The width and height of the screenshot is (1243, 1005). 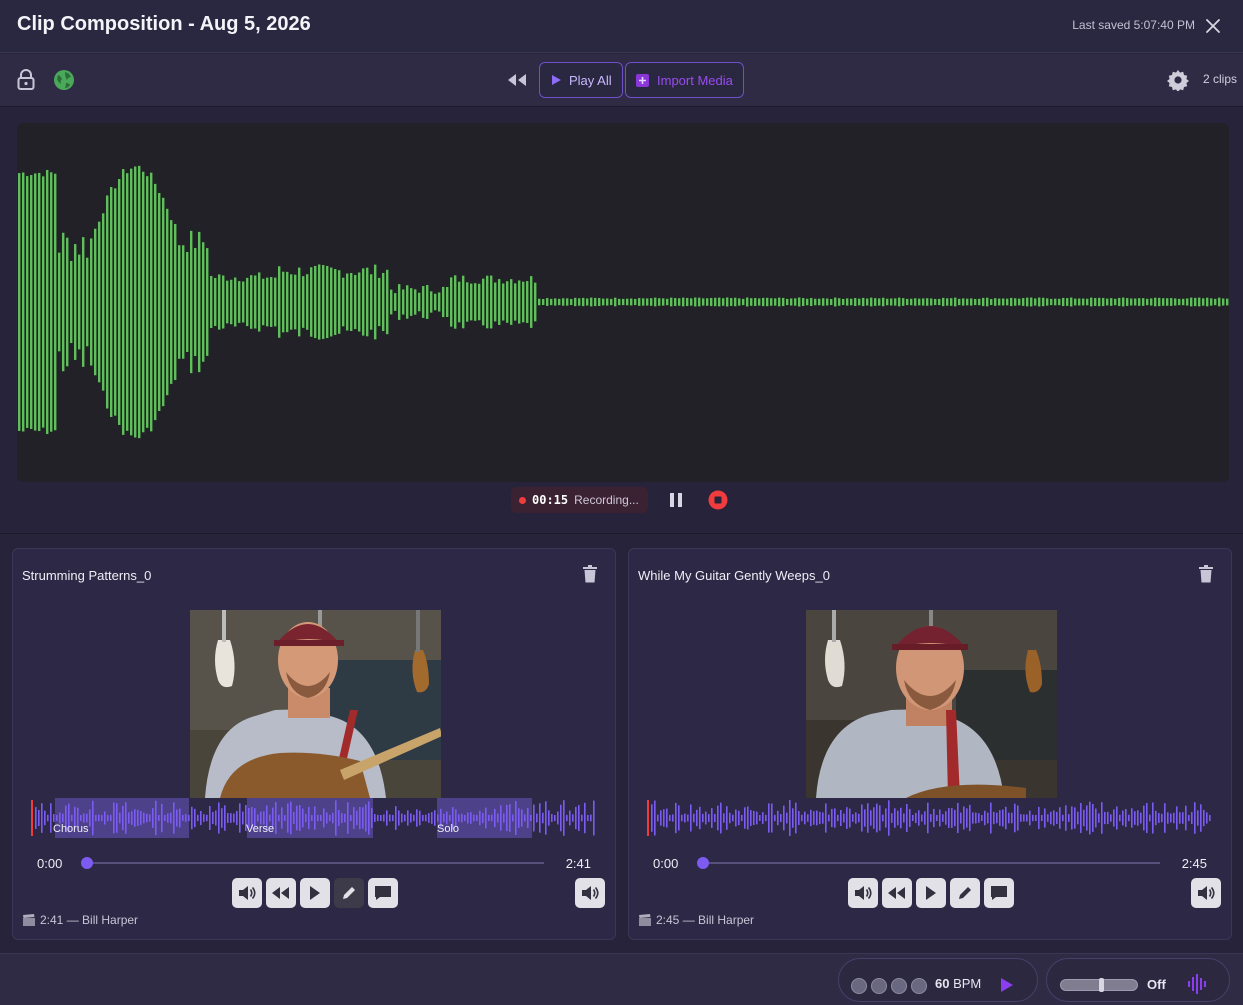 I want to click on stop-record-icon, so click(x=718, y=500).